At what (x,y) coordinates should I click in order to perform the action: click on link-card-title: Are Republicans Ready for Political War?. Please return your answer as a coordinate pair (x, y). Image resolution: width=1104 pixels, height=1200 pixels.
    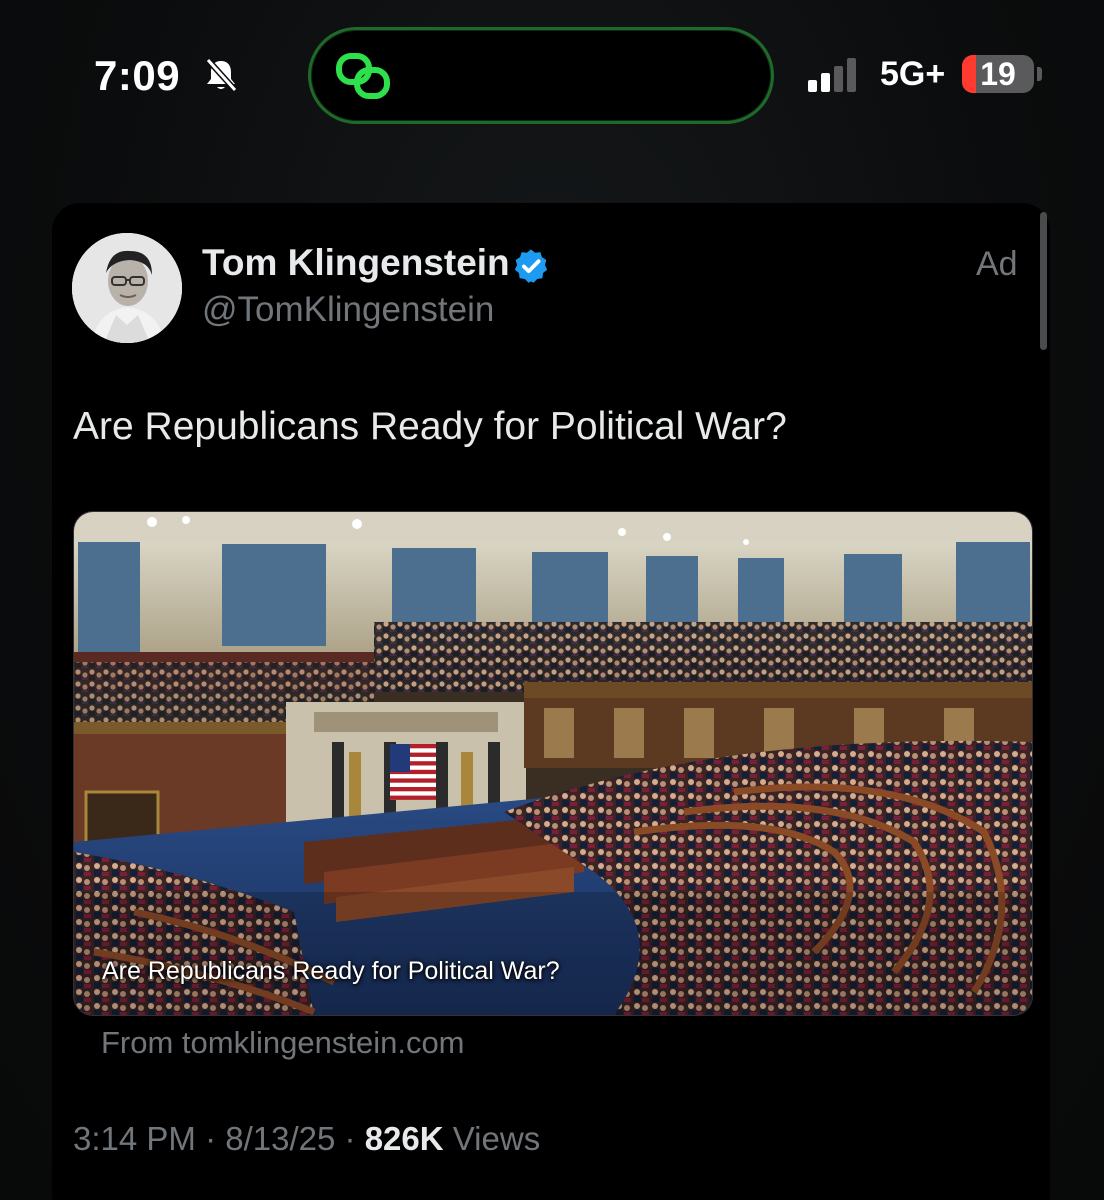
    Looking at the image, I should click on (331, 971).